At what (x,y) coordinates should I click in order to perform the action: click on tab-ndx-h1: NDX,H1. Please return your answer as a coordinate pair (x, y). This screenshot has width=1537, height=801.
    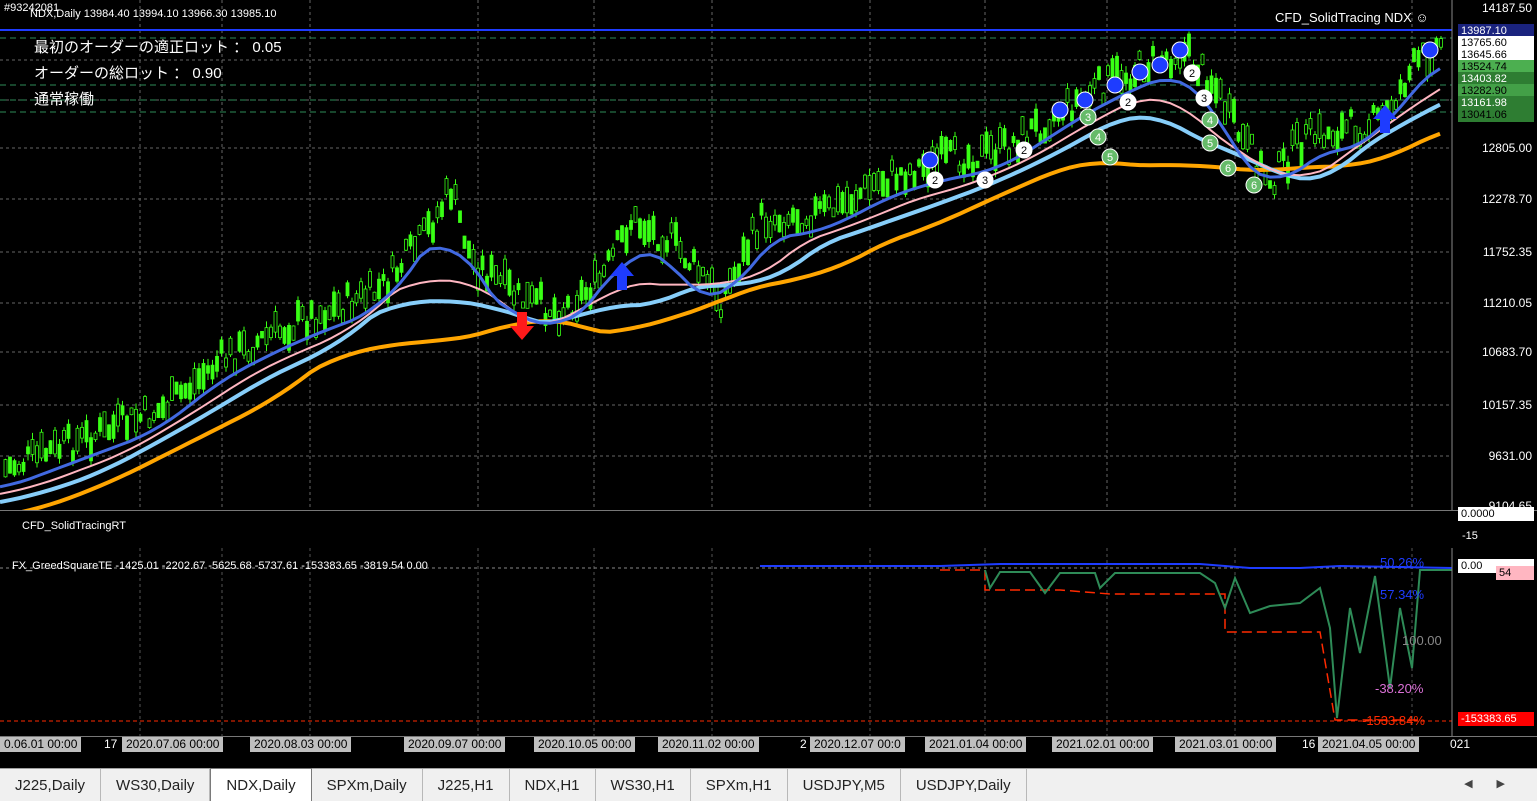
    Looking at the image, I should click on (553, 785).